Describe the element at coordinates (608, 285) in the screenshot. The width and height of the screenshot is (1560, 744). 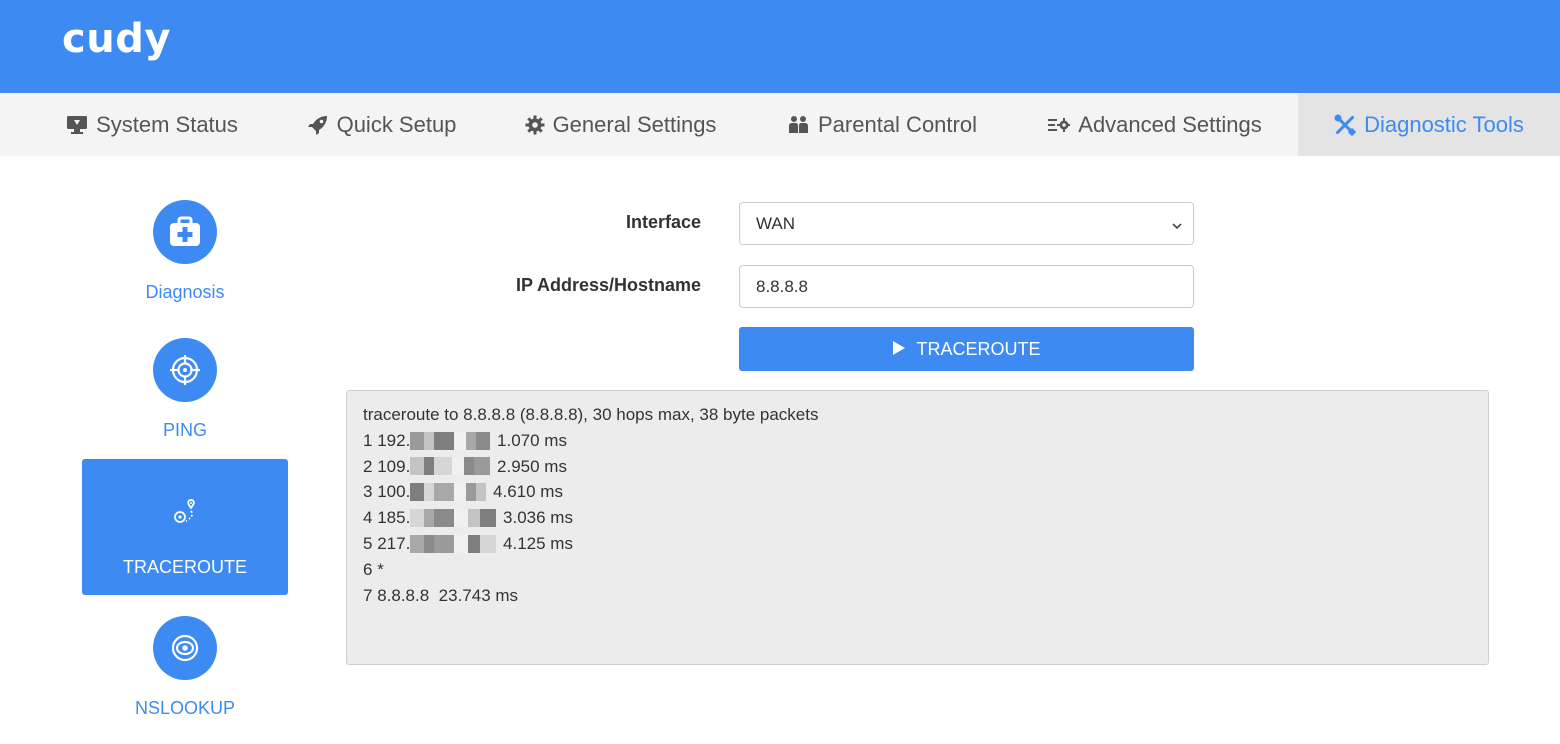
I see `host-label: IP Address/Hostname` at that location.